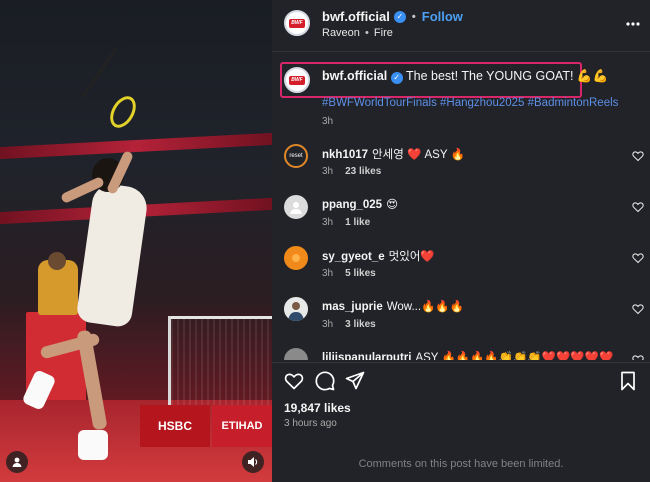 The height and width of the screenshot is (482, 650). What do you see at coordinates (425, 307) in the screenshot?
I see `comment-text: Wow...🔥🔥🔥` at bounding box center [425, 307].